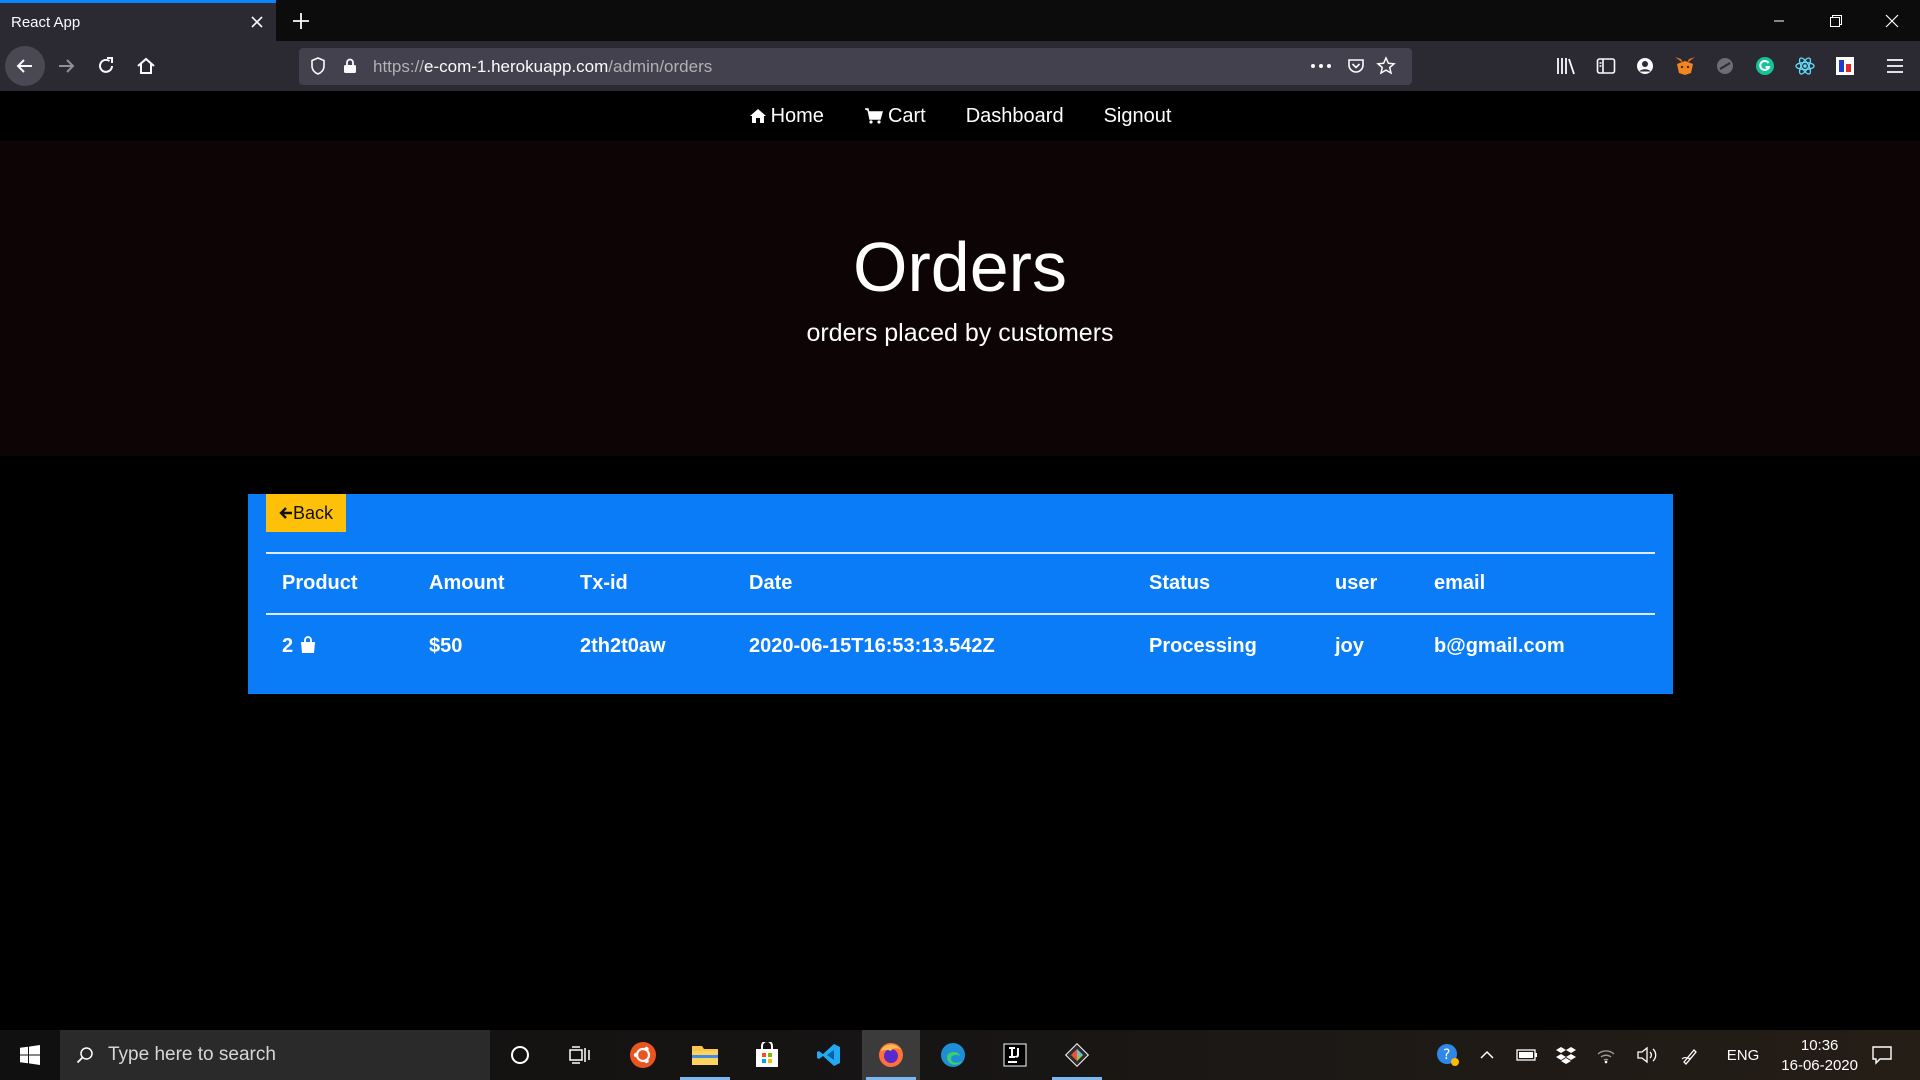 The image size is (1920, 1080). What do you see at coordinates (106, 66) in the screenshot?
I see `reload-icon` at bounding box center [106, 66].